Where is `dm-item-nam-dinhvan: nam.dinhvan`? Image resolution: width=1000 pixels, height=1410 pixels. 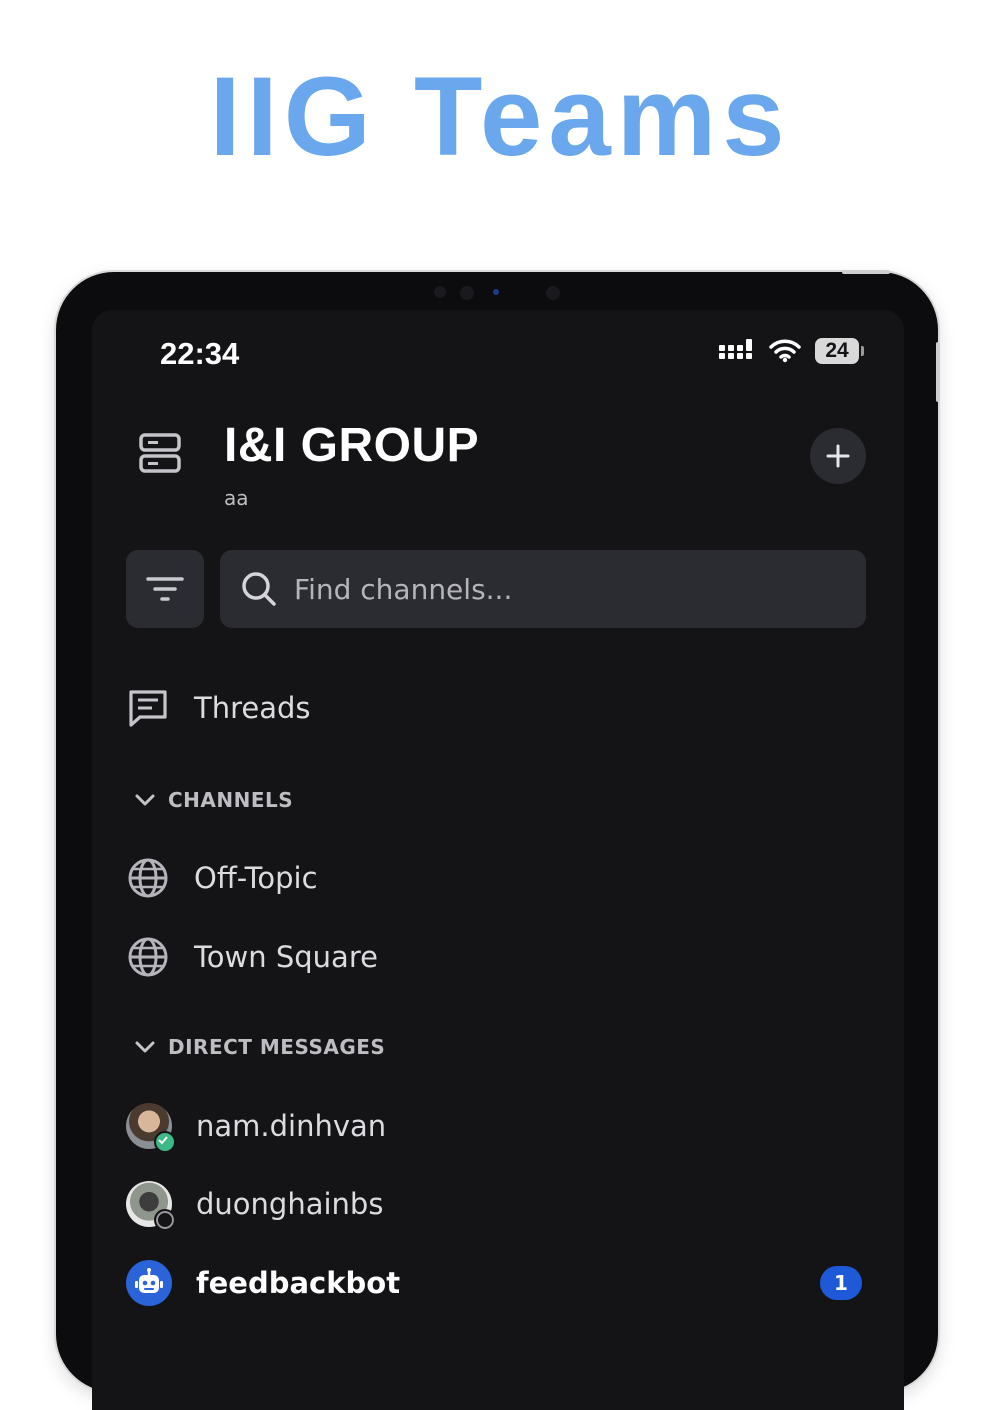
dm-item-nam-dinhvan: nam.dinhvan is located at coordinates (256, 1126).